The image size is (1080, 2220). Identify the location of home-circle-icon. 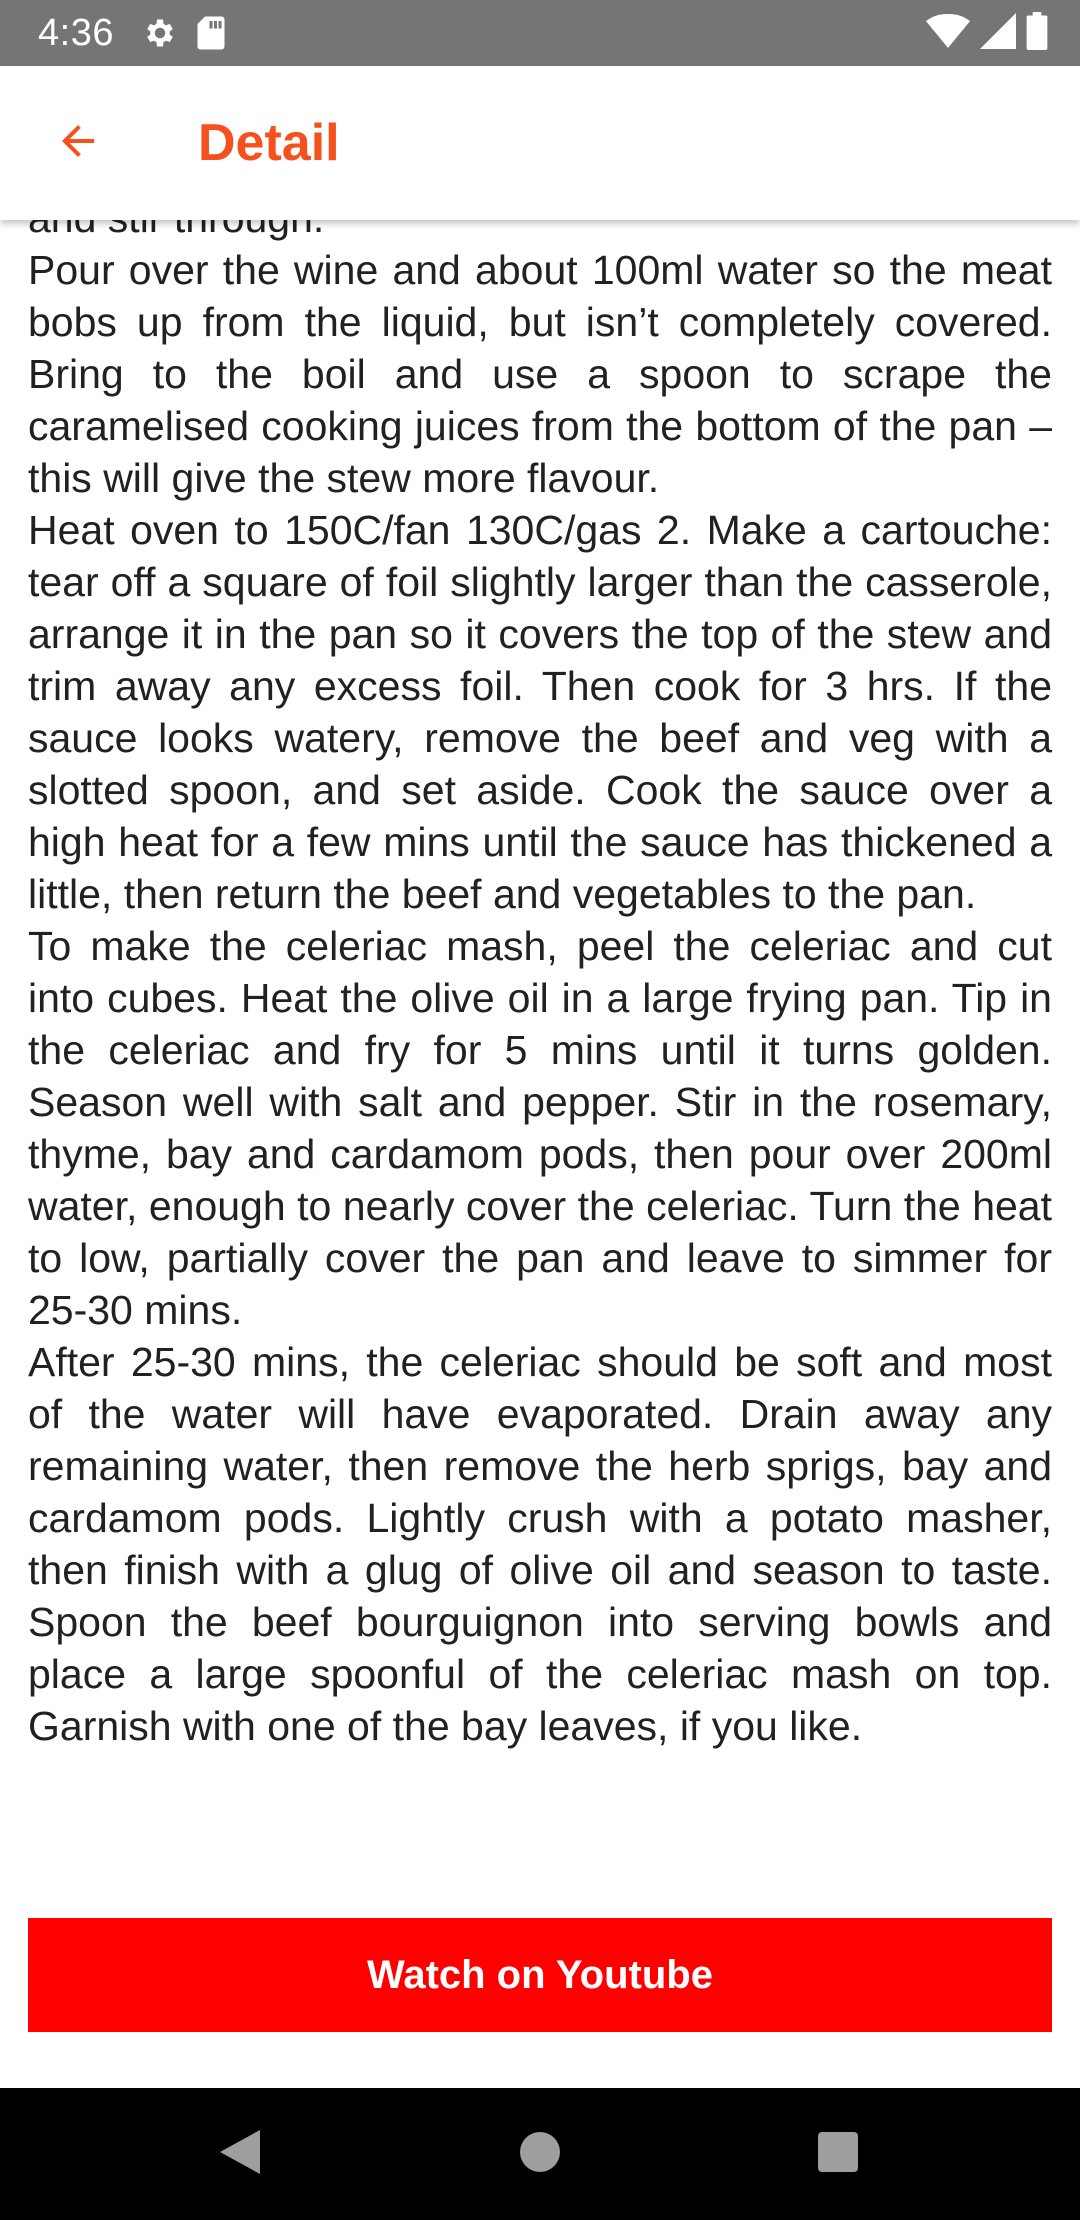
(540, 2154).